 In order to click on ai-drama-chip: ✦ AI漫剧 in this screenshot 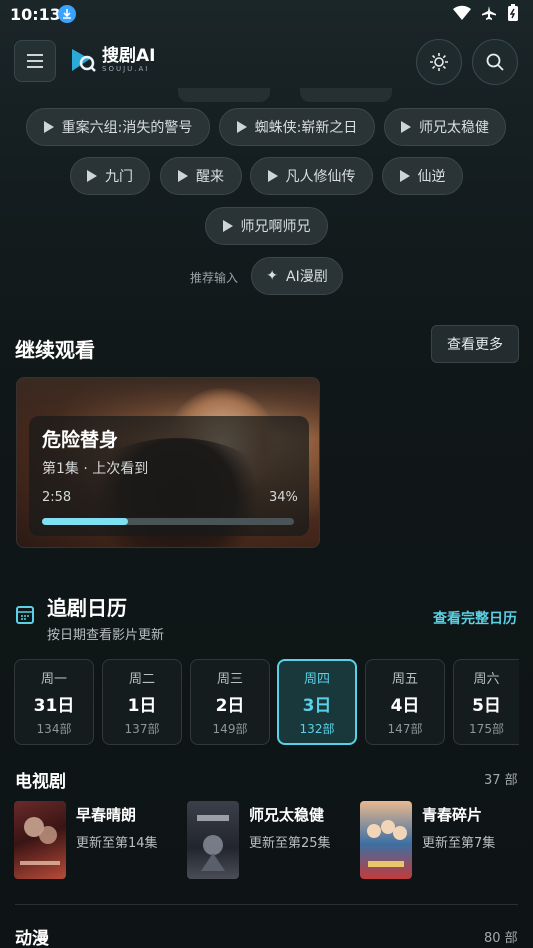, I will do `click(297, 276)`.